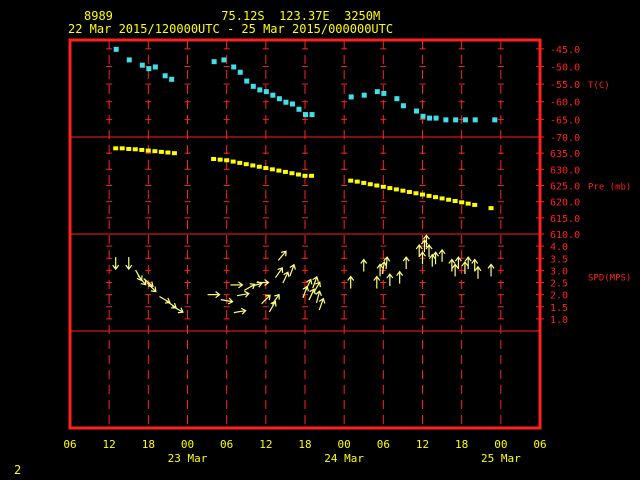  What do you see at coordinates (559, 271) in the screenshot?
I see `y-tick-label: 3.0` at bounding box center [559, 271].